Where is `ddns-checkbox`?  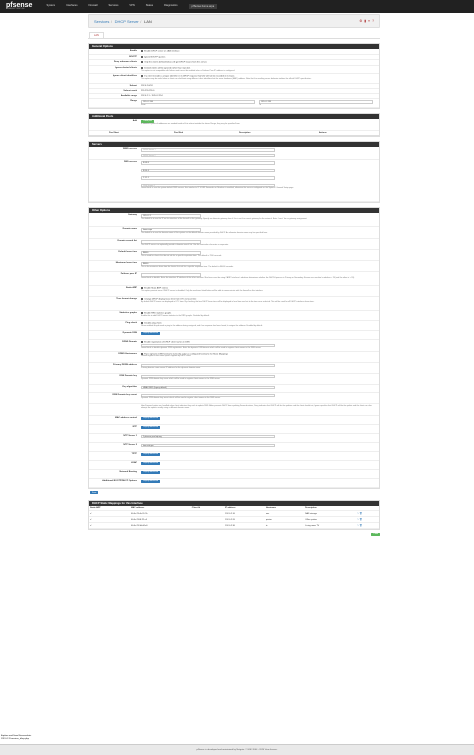 ddns-checkbox is located at coordinates (142, 342).